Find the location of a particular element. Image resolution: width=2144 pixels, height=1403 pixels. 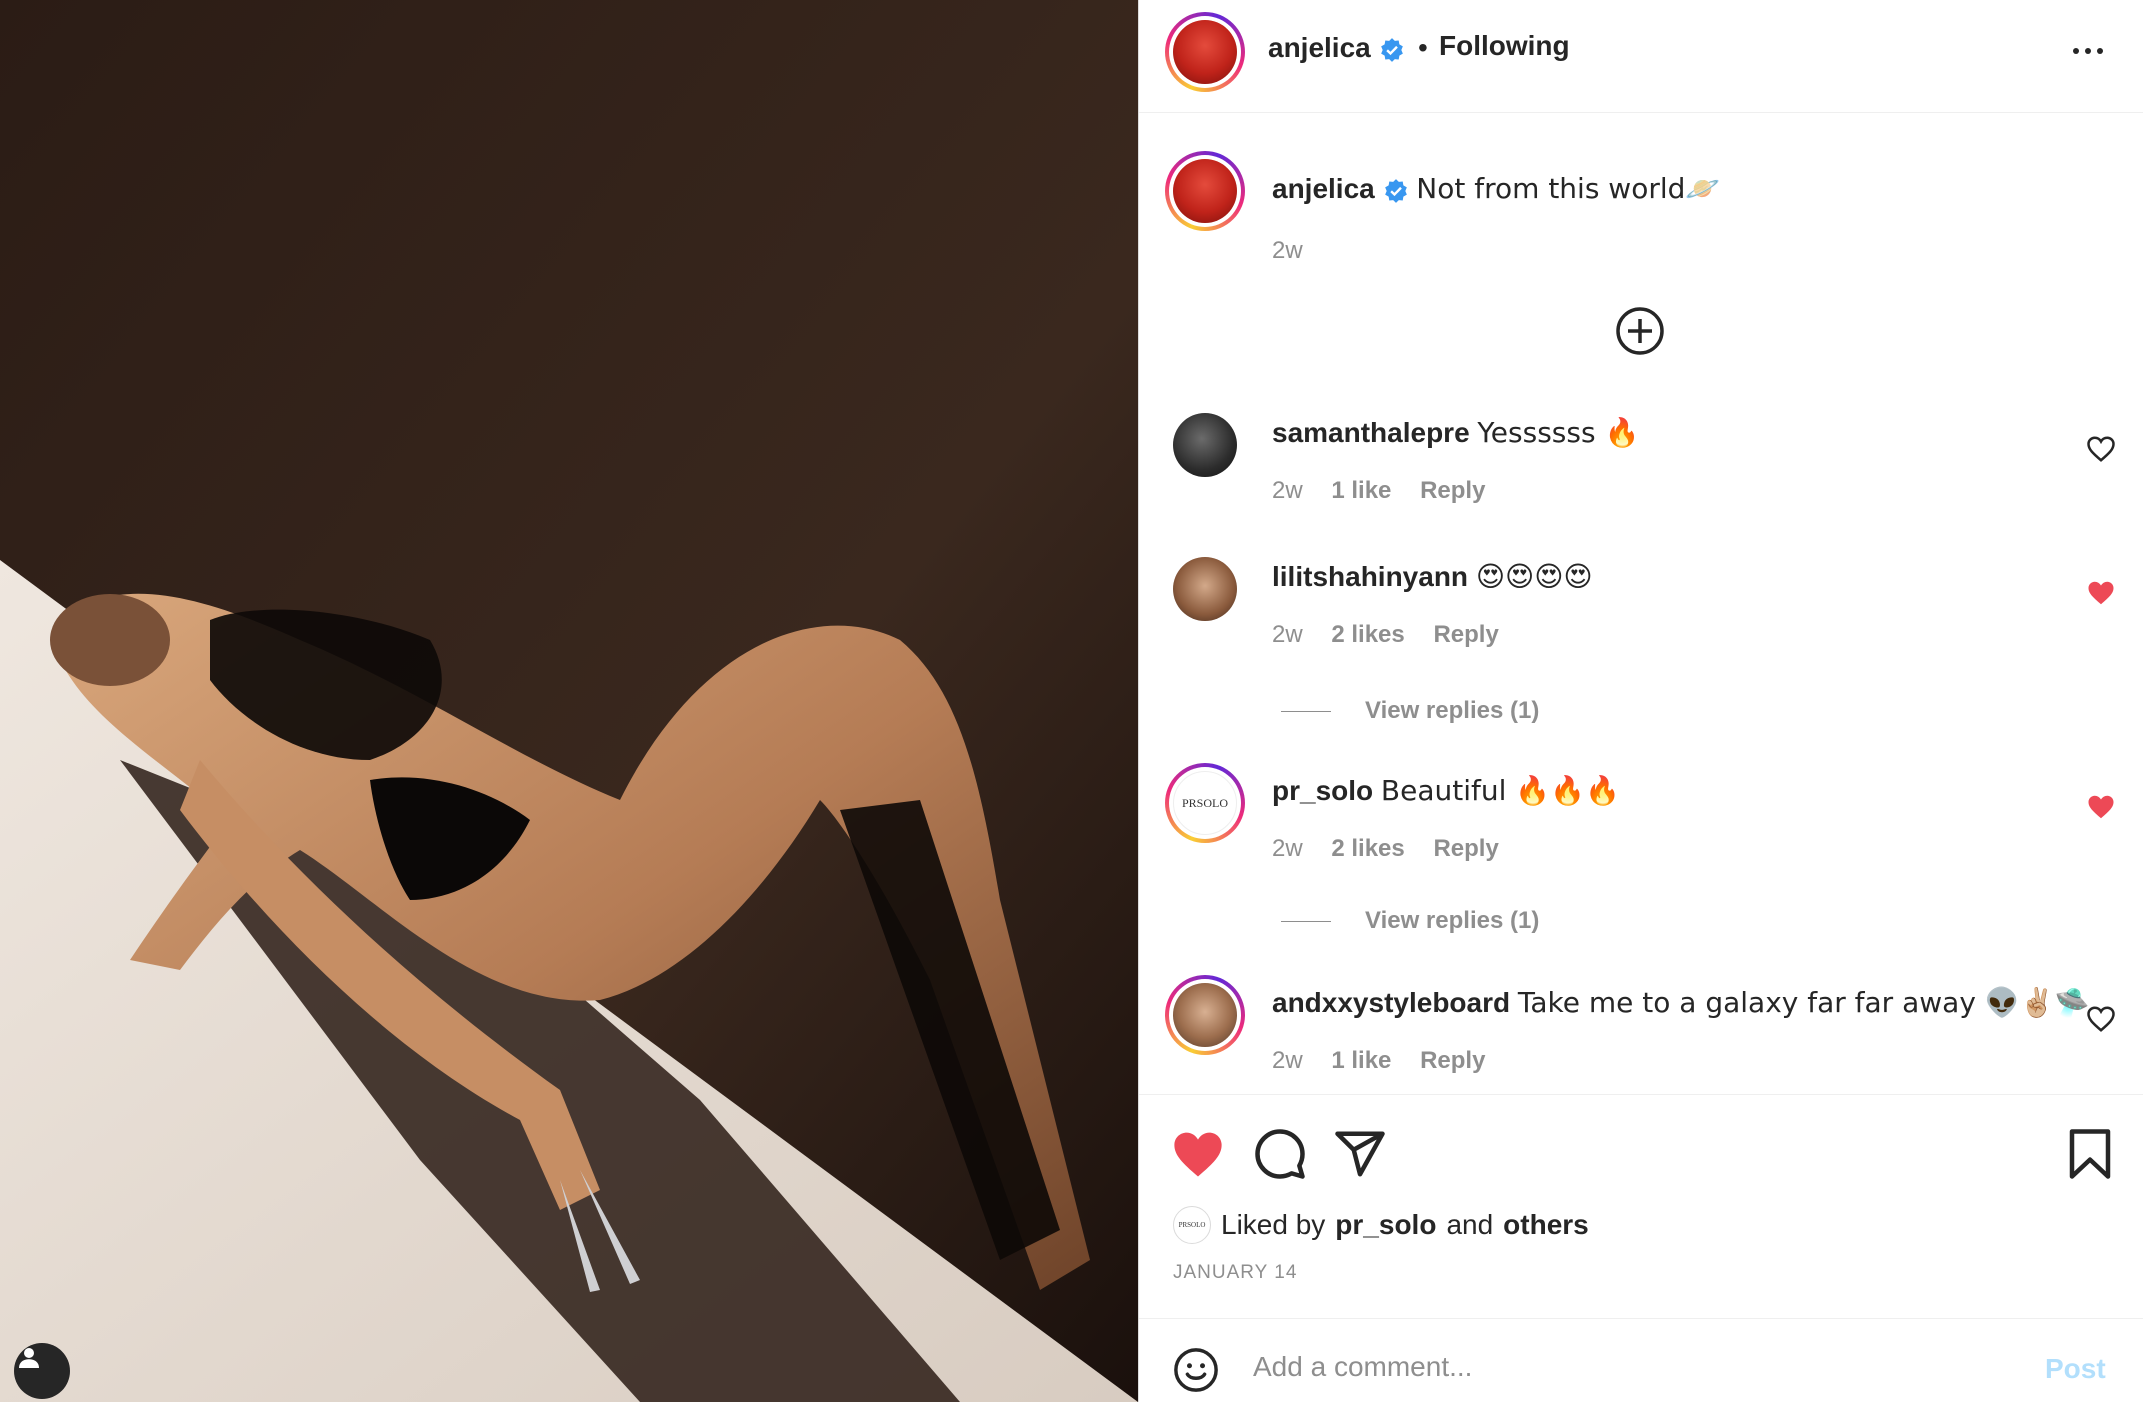

likes-summary: PRSOLO Liked by pr_solo and others is located at coordinates (1381, 1225).